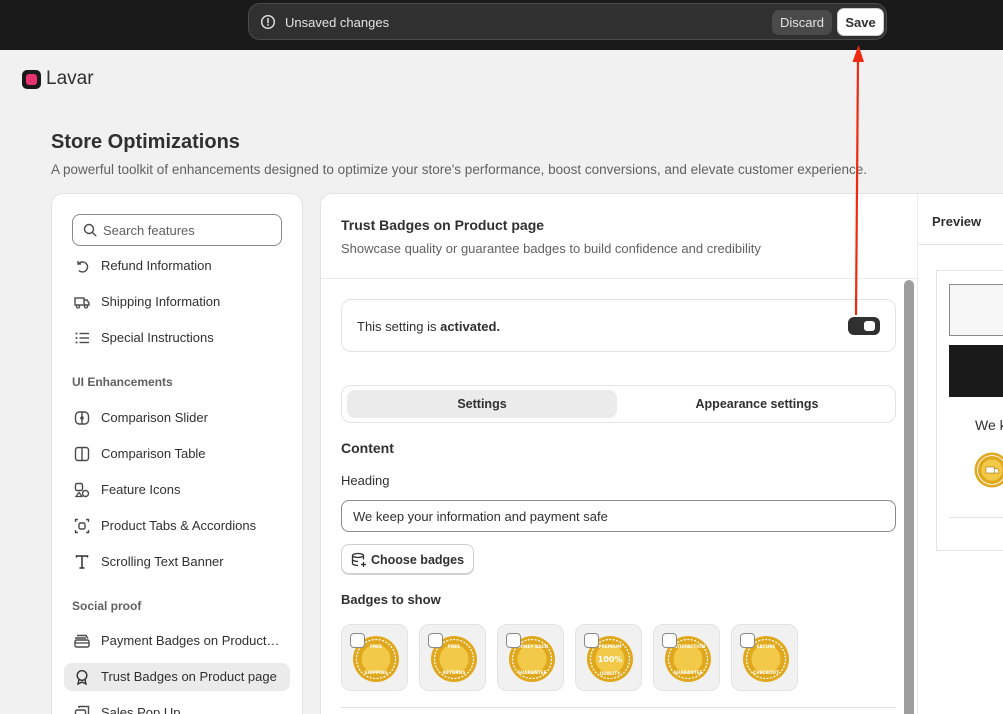 Image resolution: width=1003 pixels, height=714 pixels. I want to click on badge-text: 100%, so click(610, 659).